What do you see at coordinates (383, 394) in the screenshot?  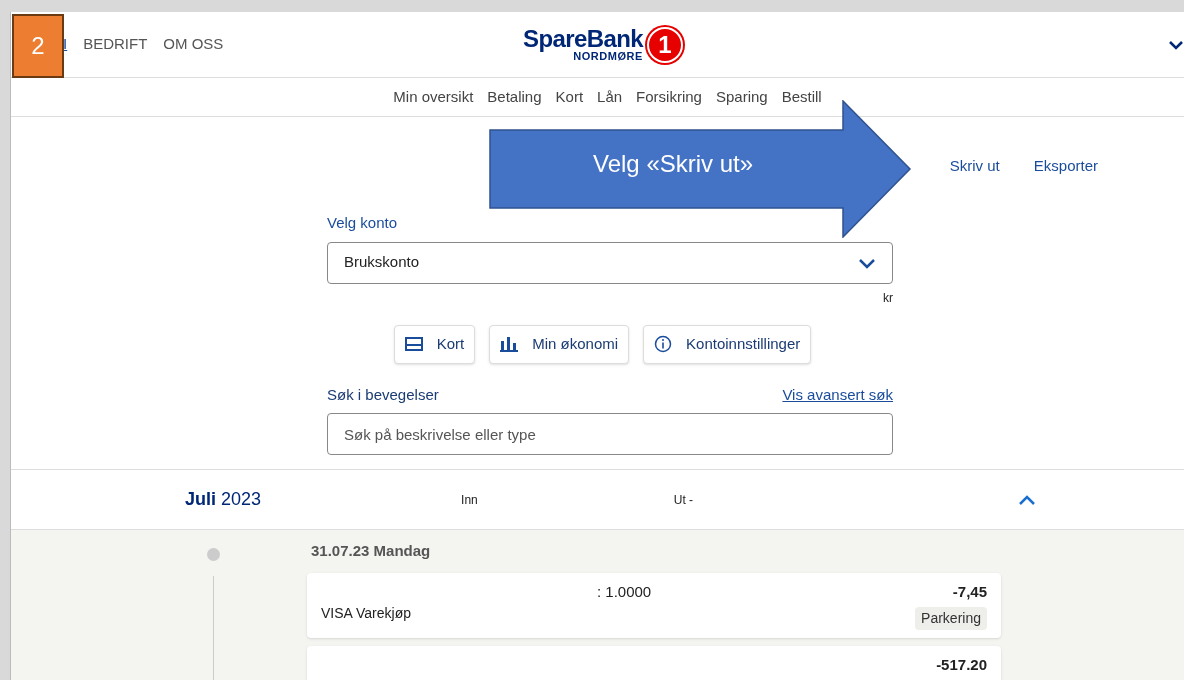 I see `field-label: Søk i bevegelser` at bounding box center [383, 394].